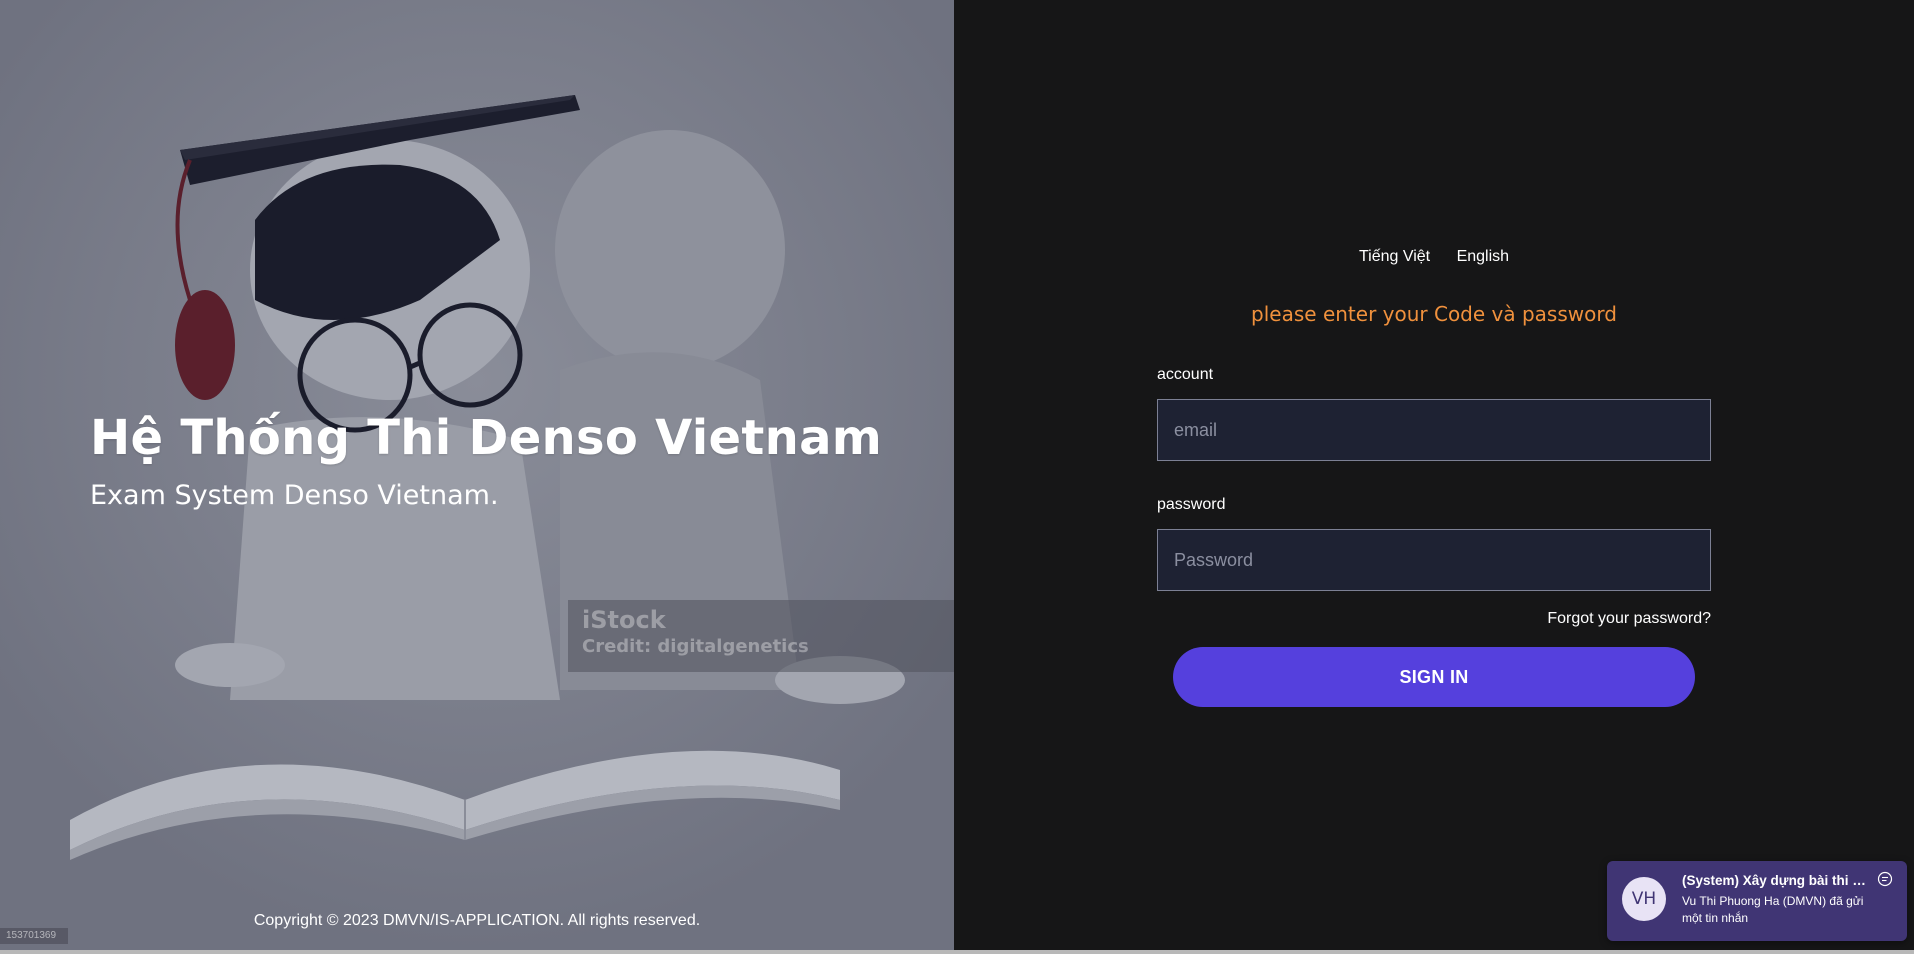  I want to click on language-switcher: Tiếng Việt English, so click(1434, 257).